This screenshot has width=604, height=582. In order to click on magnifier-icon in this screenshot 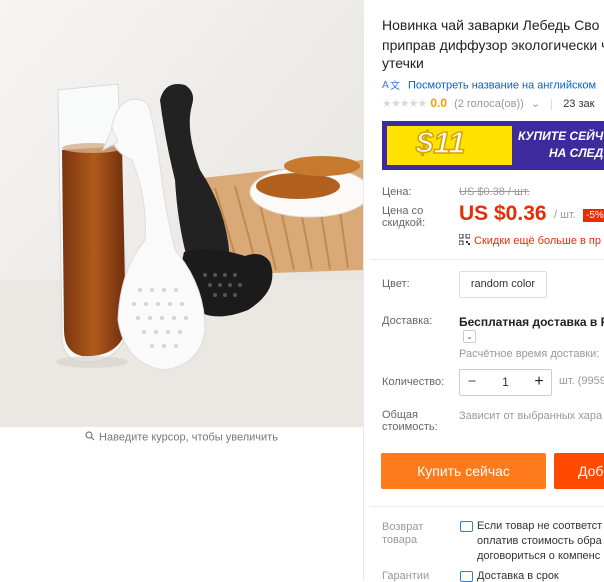, I will do `click(90, 437)`.